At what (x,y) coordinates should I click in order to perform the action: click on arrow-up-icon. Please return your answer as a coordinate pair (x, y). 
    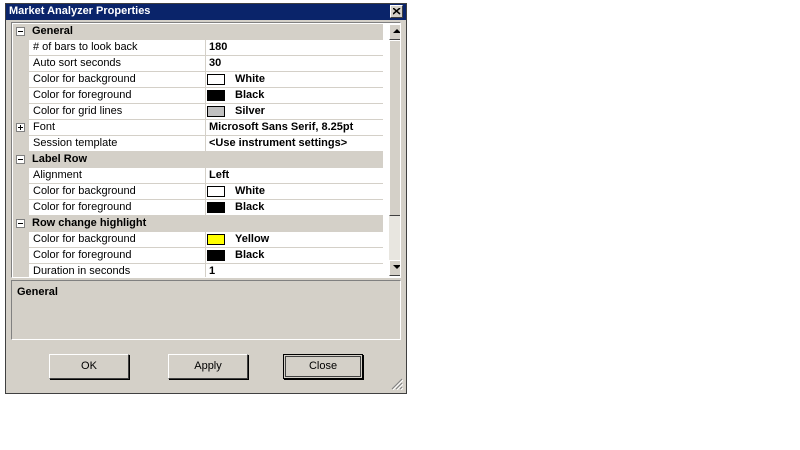
    Looking at the image, I should click on (396, 31).